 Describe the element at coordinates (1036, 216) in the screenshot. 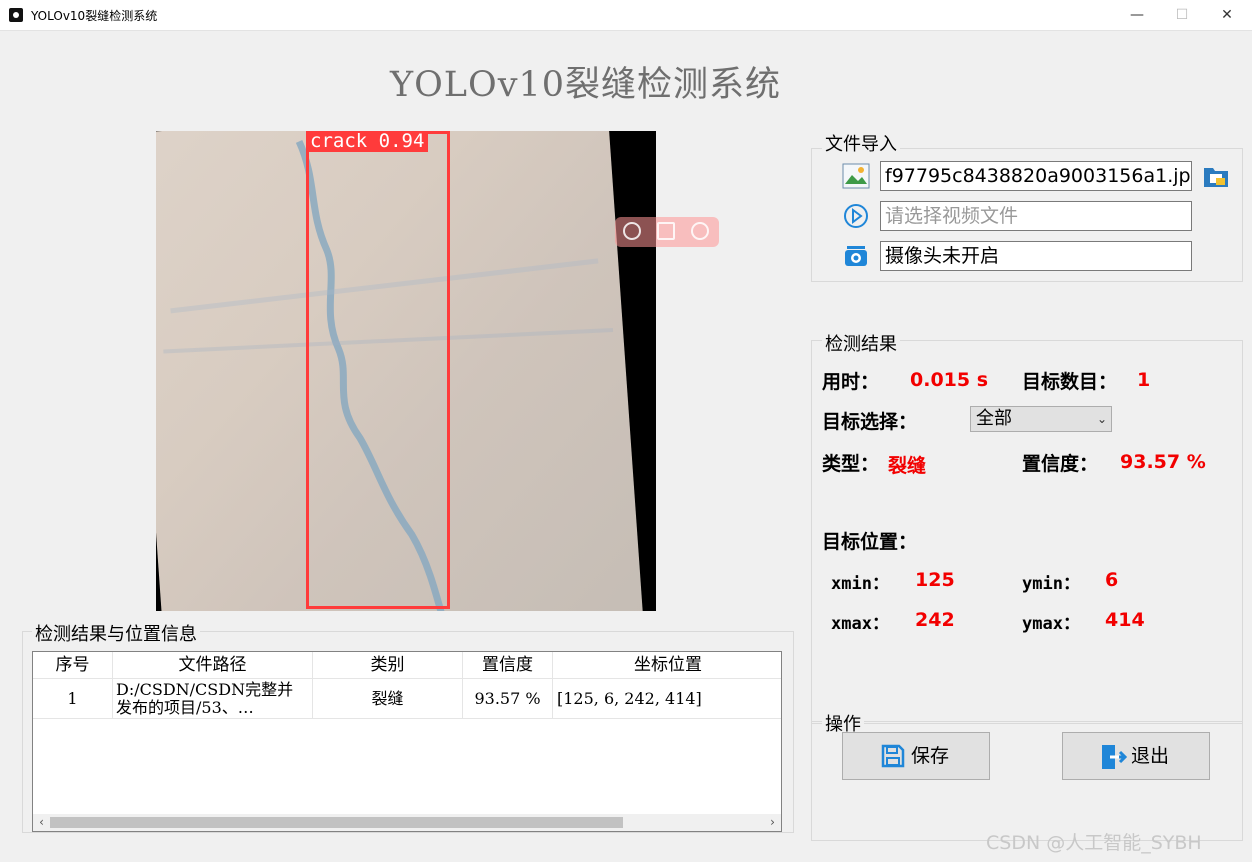

I see `video-path-field: 请选择视频文件` at that location.